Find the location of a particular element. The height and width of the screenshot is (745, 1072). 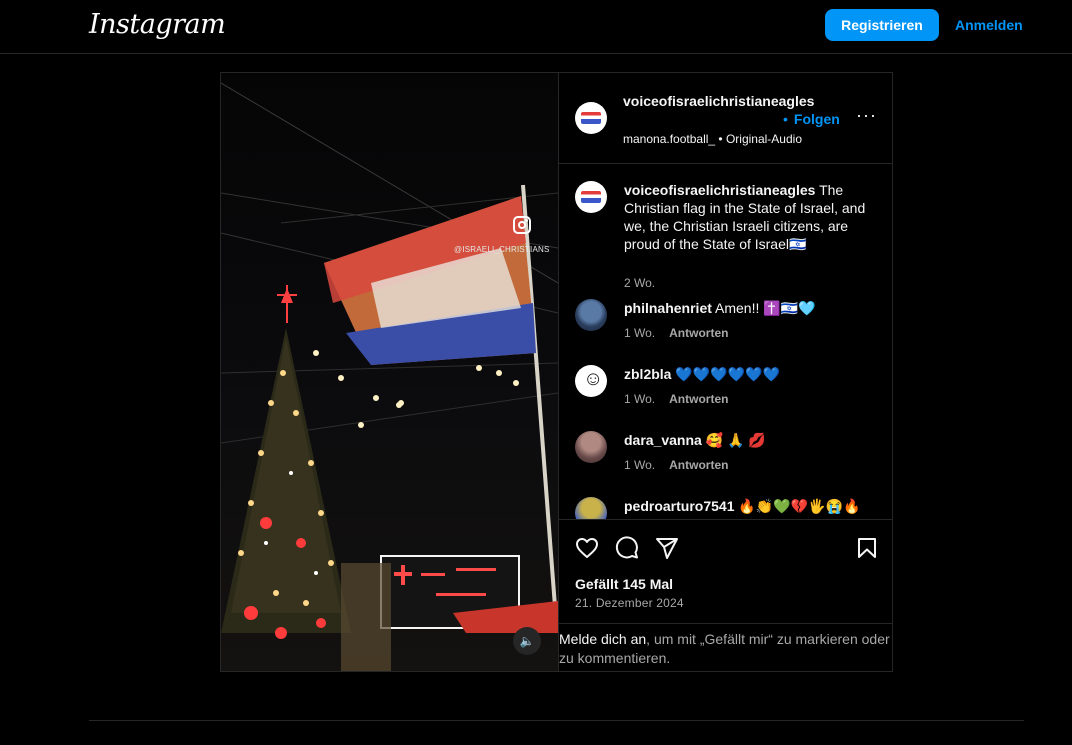

list-item: pedroarturo7541 🔥👏💚💔🖐😭🔥 is located at coordinates (726, 508).